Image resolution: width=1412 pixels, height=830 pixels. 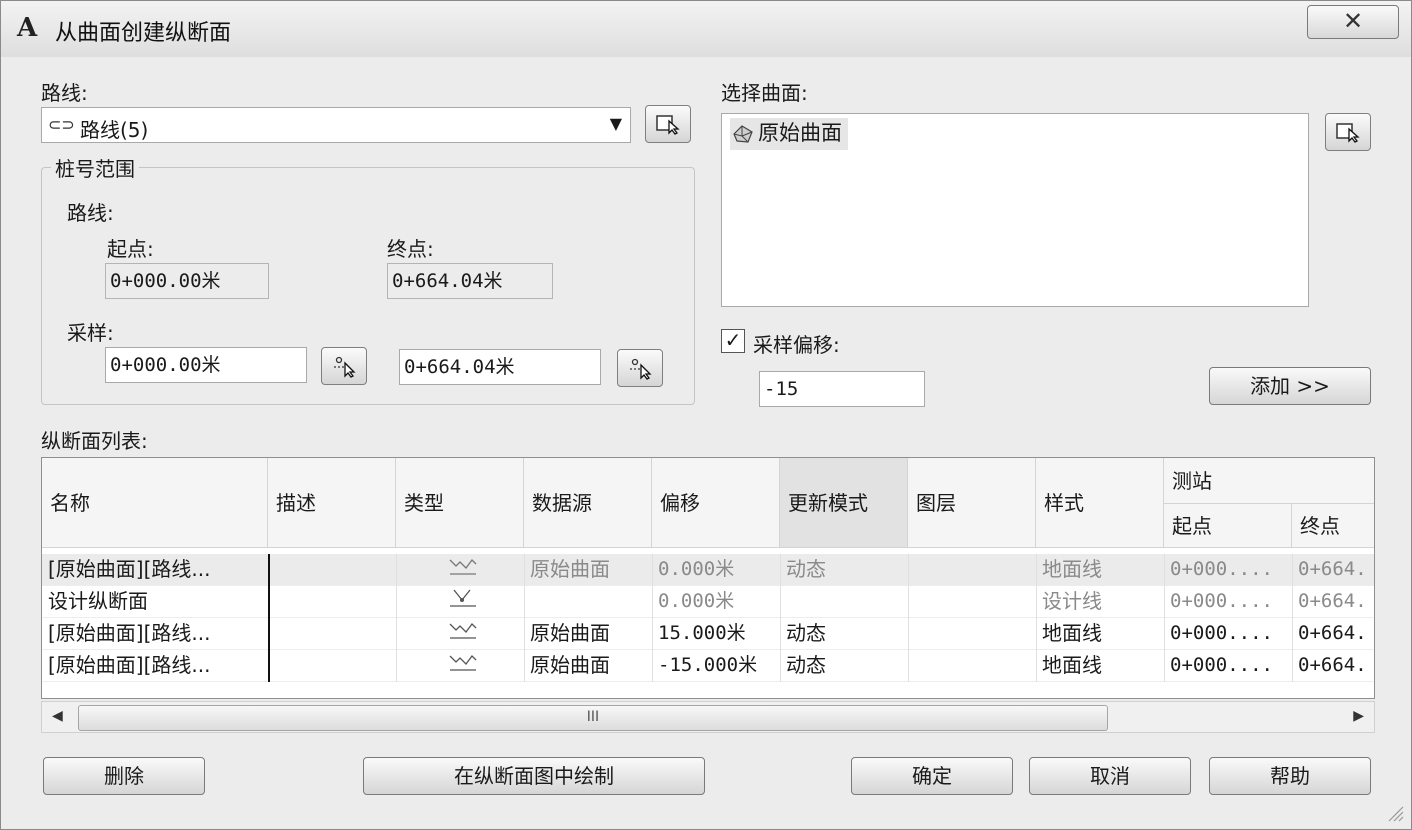 I want to click on table-row: 设计纵断面 0.000米 设计线 0+000.... 0+664., so click(x=708, y=602).